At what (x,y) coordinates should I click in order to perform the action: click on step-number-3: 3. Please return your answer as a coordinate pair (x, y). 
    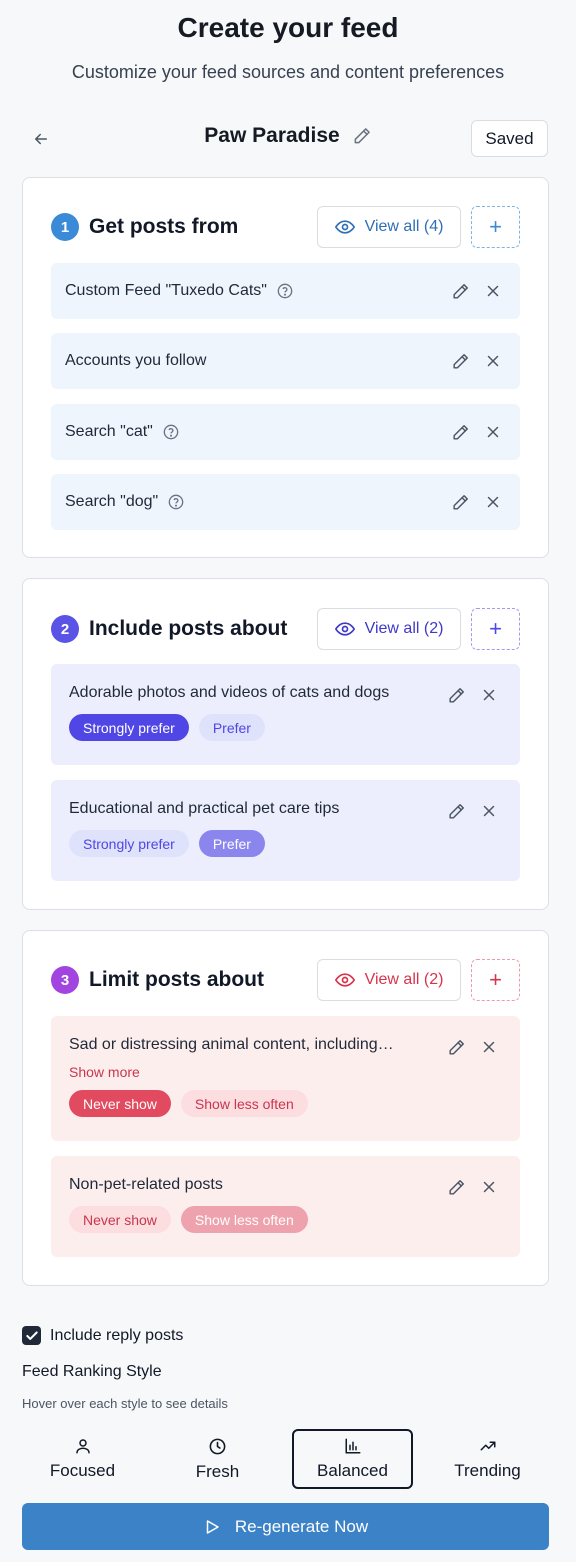
    Looking at the image, I should click on (65, 980).